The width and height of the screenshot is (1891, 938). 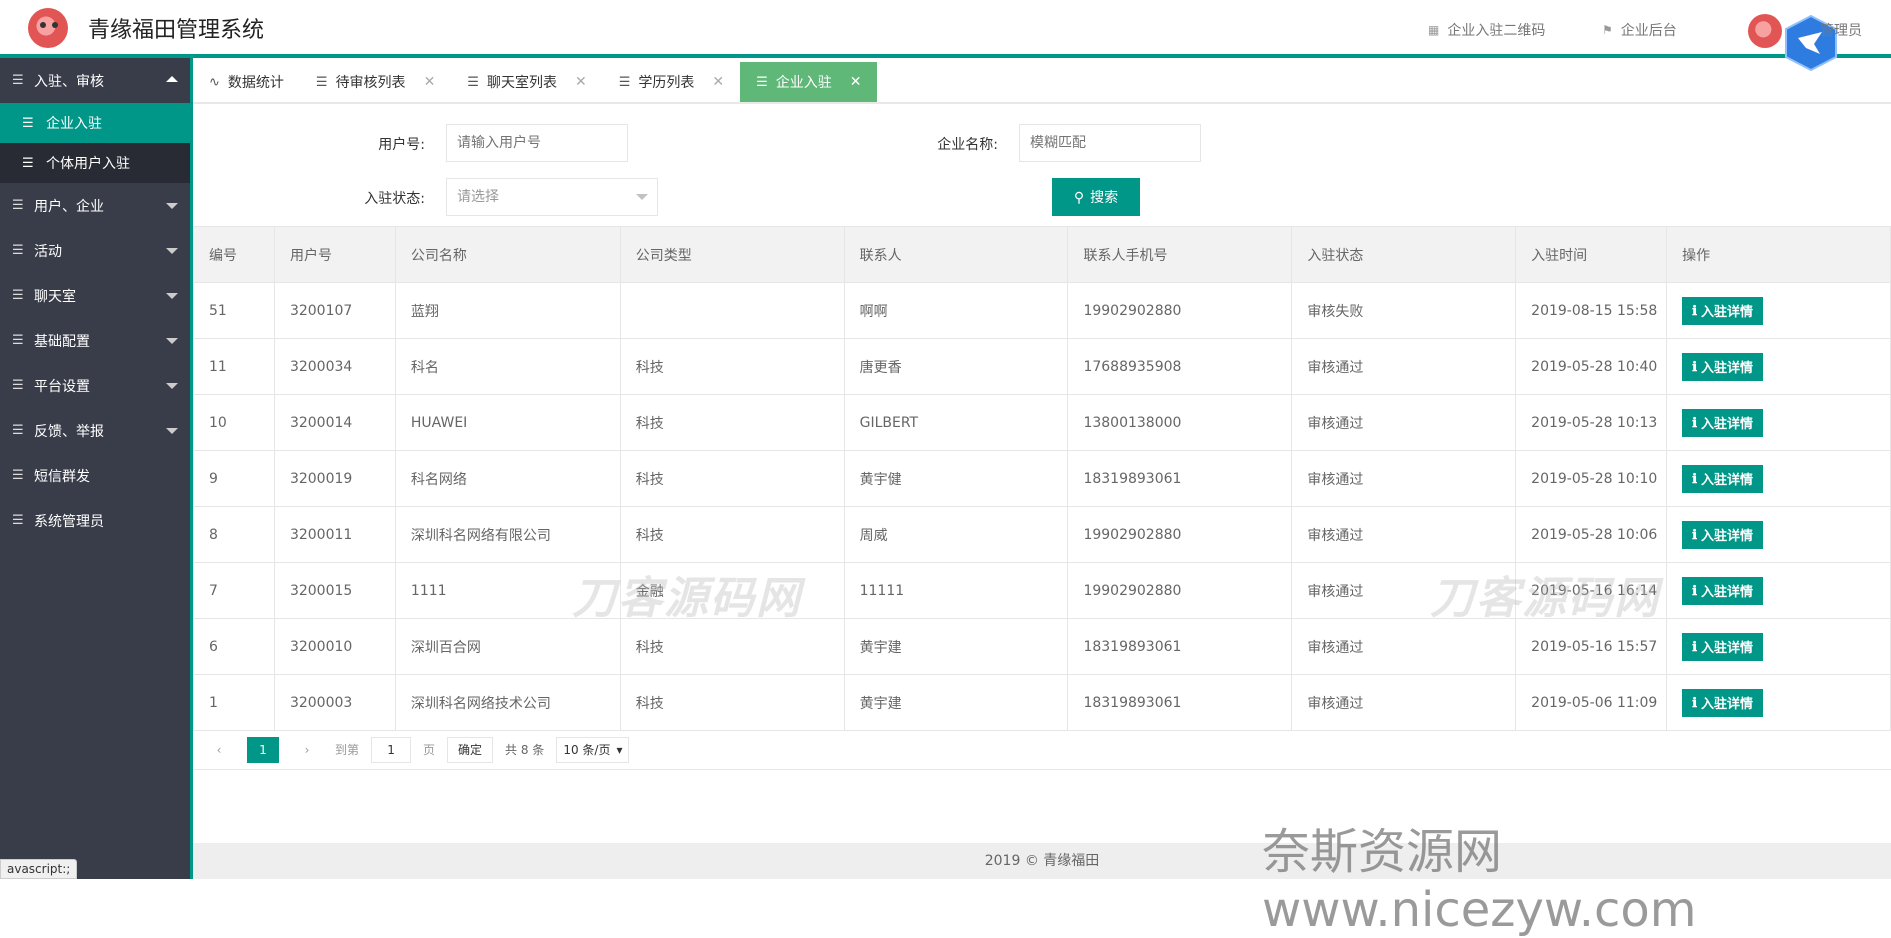 What do you see at coordinates (375, 82) in the screenshot?
I see `tab-pending-review: ☰ 待审核列表 ✕` at bounding box center [375, 82].